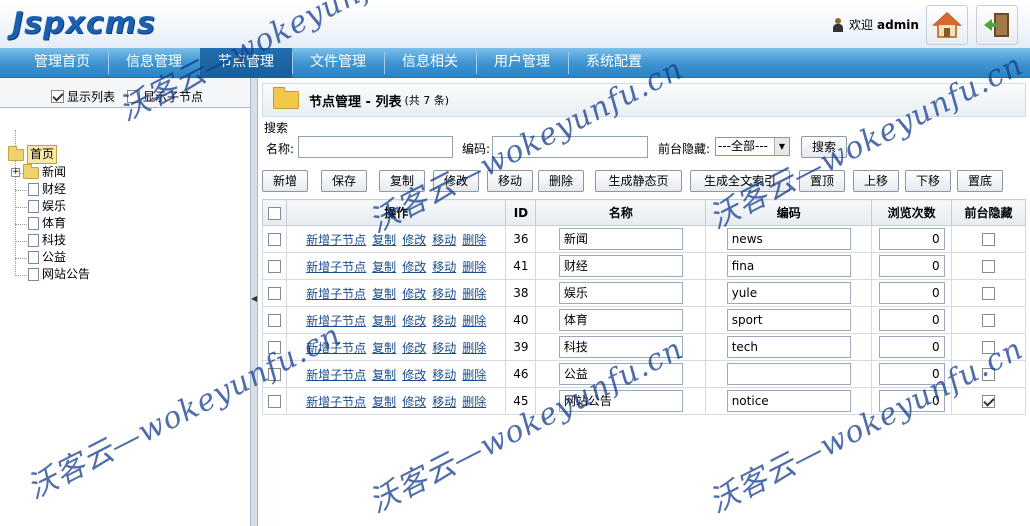 The width and height of the screenshot is (1030, 526). What do you see at coordinates (57, 96) in the screenshot?
I see `show-list-checkbox` at bounding box center [57, 96].